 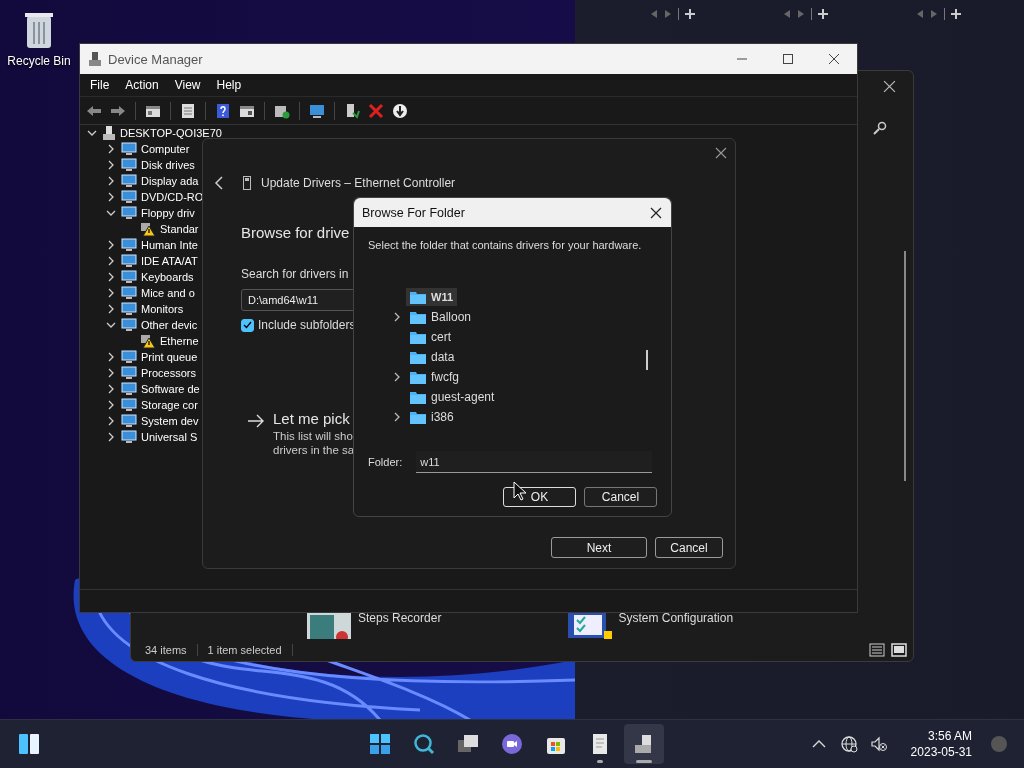 What do you see at coordinates (441, 317) in the screenshot?
I see `folder-item: Balloon` at bounding box center [441, 317].